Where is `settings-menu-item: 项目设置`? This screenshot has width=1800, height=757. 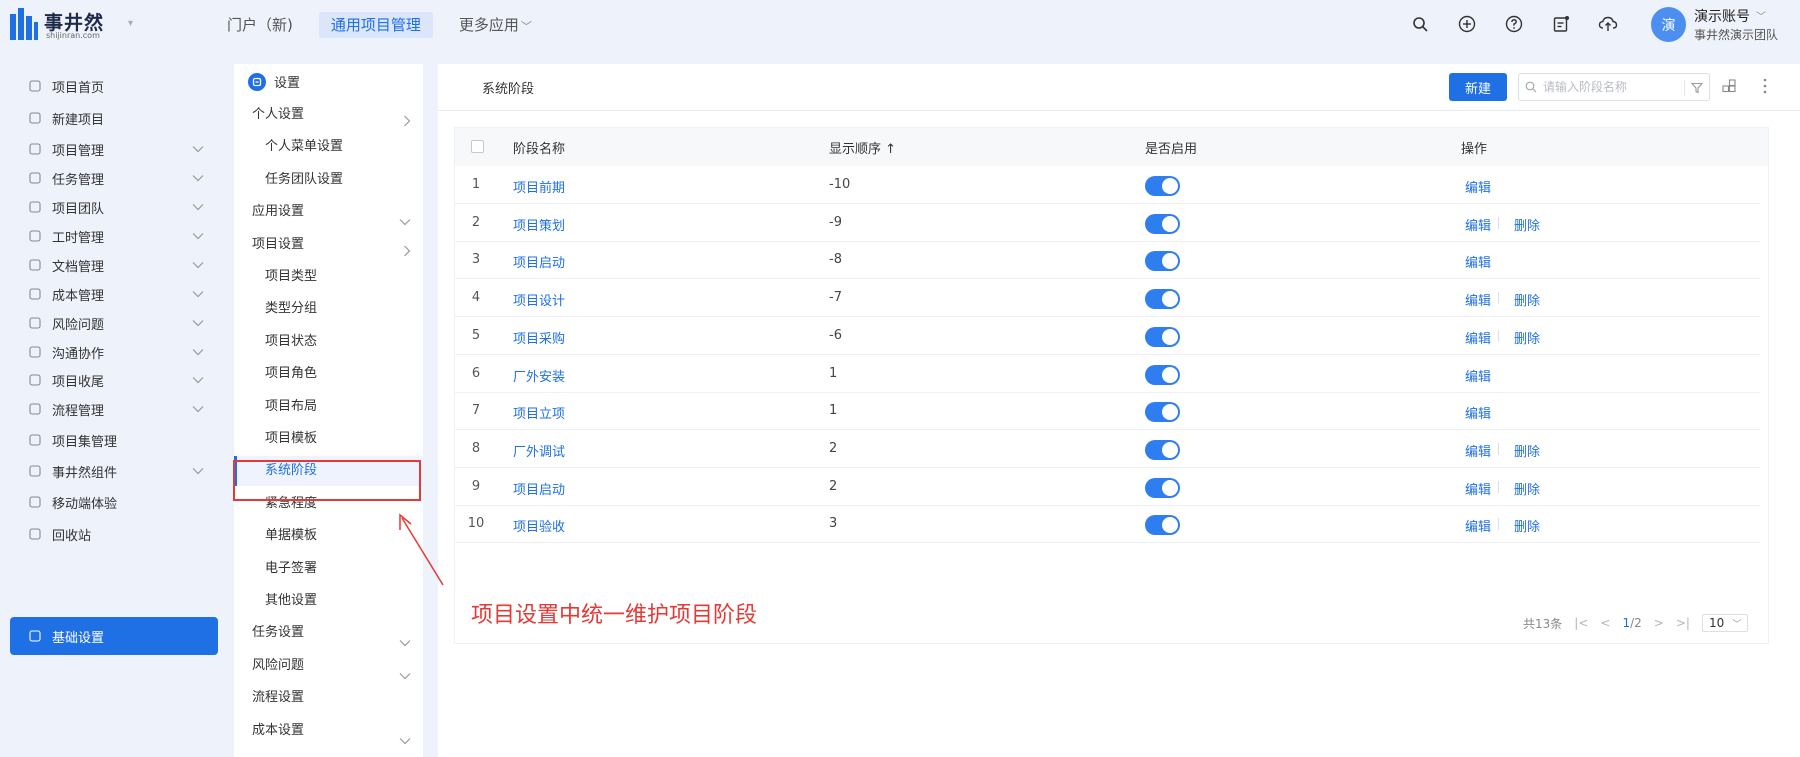 settings-menu-item: 项目设置 is located at coordinates (328, 245).